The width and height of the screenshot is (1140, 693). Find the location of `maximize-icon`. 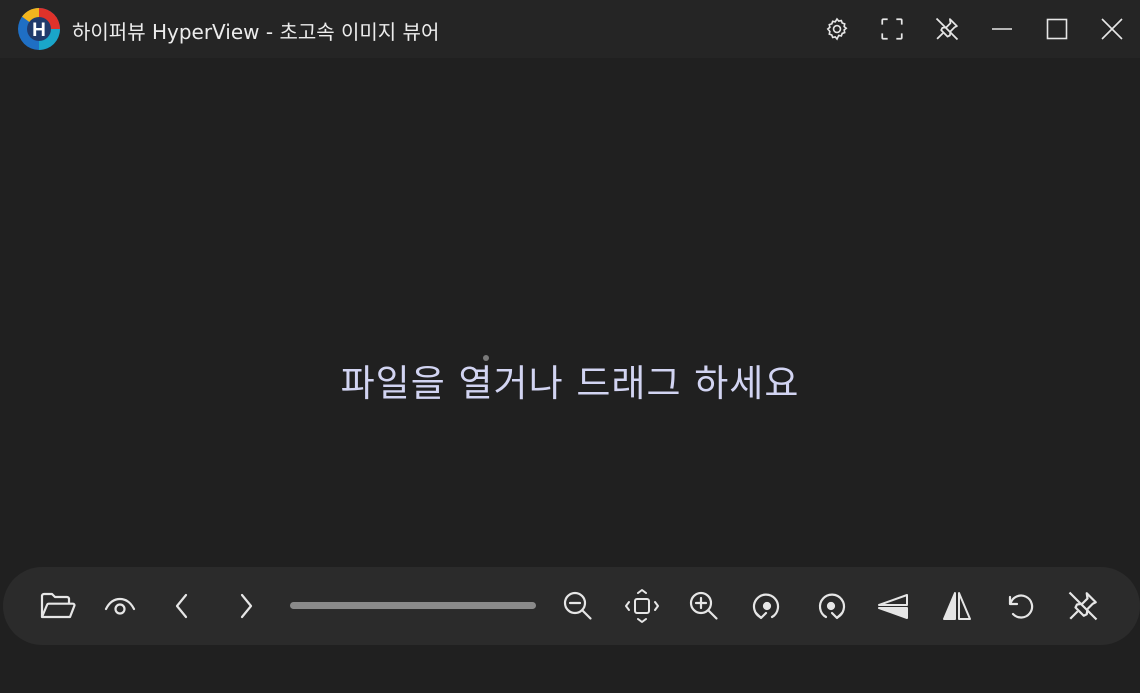

maximize-icon is located at coordinates (1057, 29).